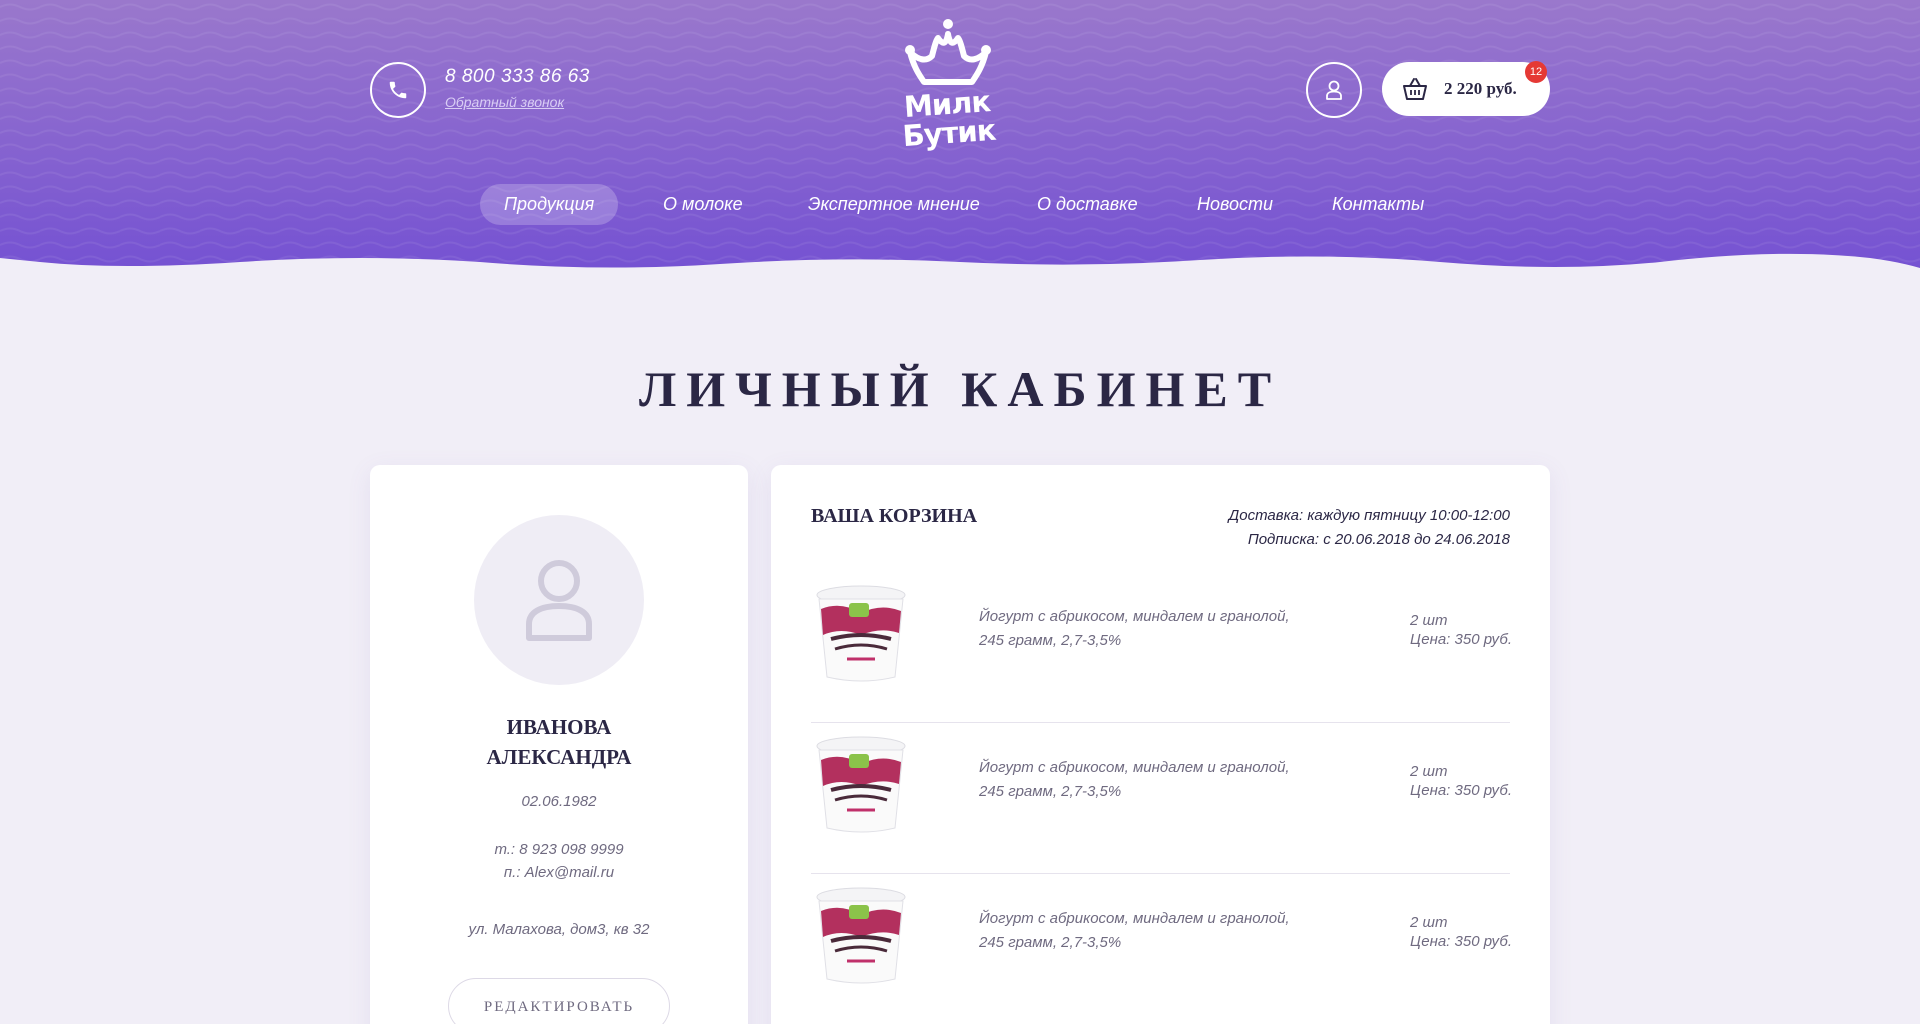  What do you see at coordinates (1369, 515) in the screenshot?
I see `cart-delivery-info: Доставка: каждую пятницу 10:00-12:00` at bounding box center [1369, 515].